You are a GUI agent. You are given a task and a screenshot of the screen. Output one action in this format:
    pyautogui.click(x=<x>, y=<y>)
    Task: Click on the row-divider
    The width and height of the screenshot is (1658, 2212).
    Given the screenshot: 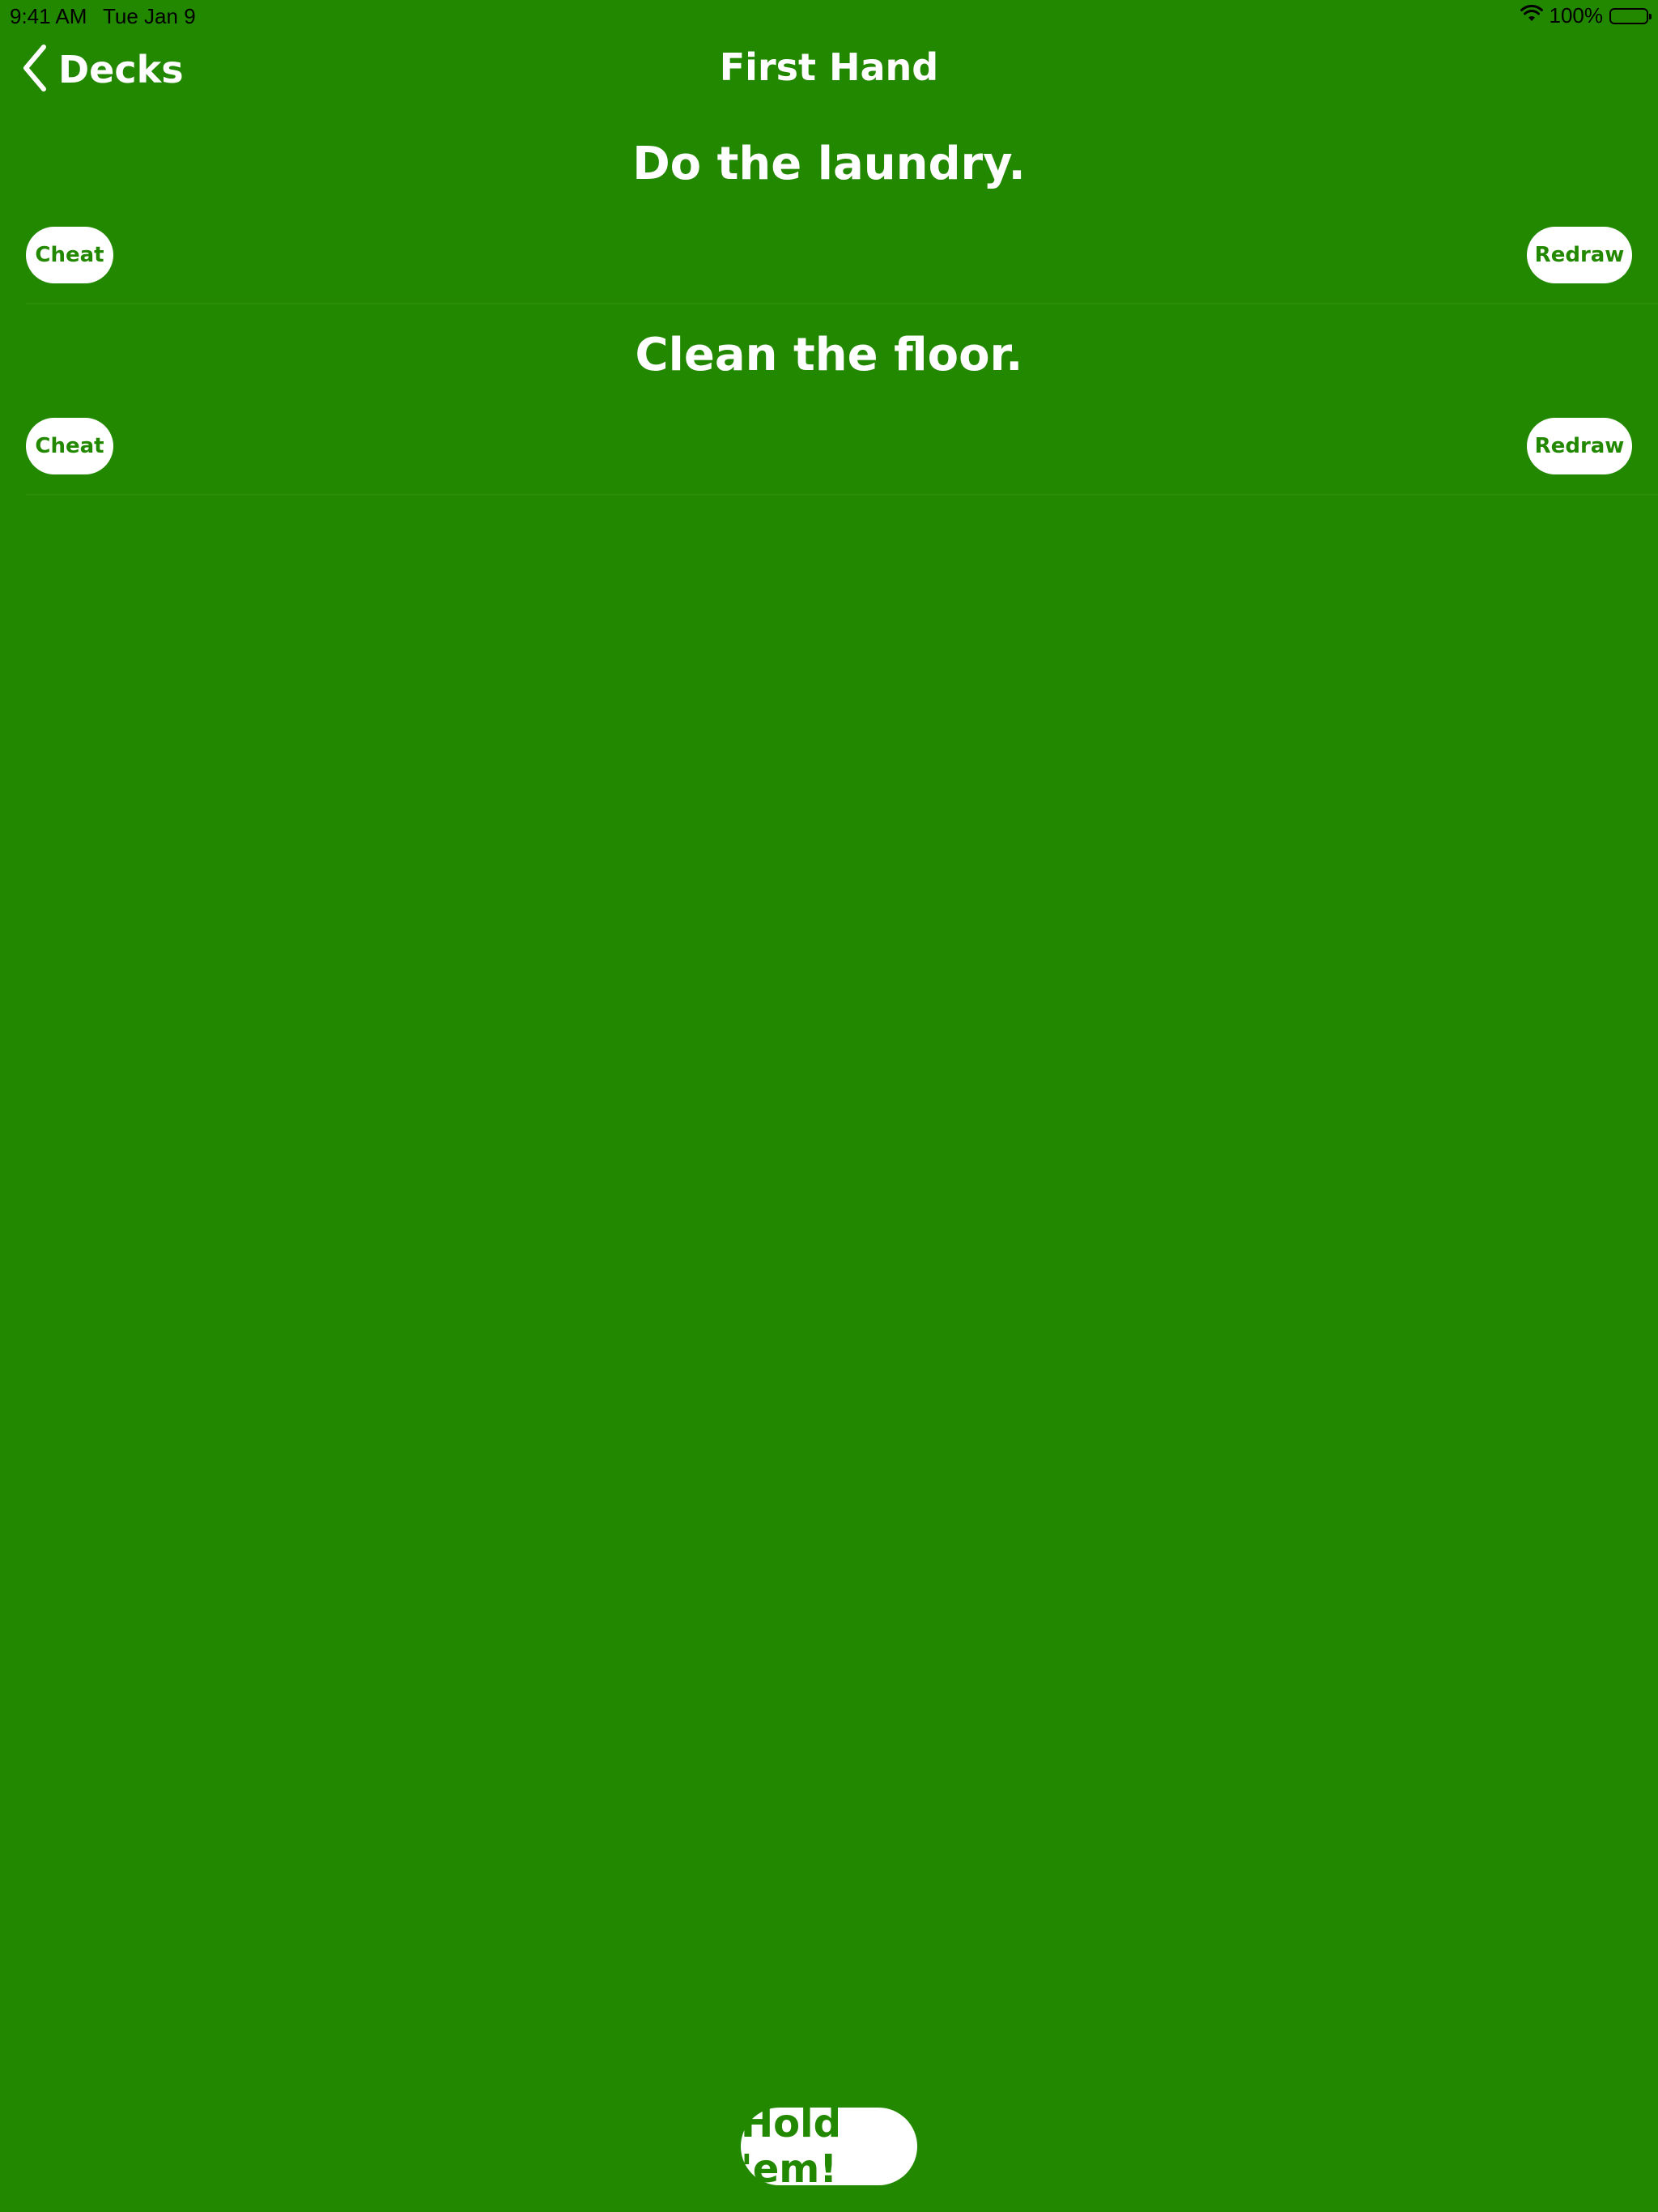 What is the action you would take?
    pyautogui.click(x=842, y=495)
    